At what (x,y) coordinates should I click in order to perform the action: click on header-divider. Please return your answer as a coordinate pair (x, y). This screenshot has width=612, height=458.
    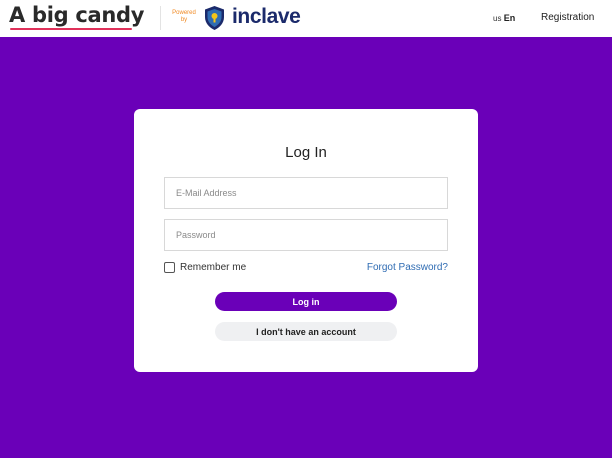
    Looking at the image, I should click on (160, 18).